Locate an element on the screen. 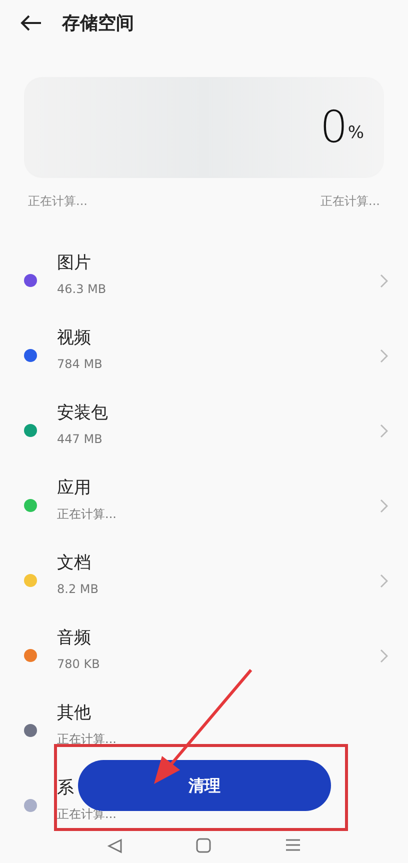 The image size is (408, 863). category-name: 视频 is located at coordinates (74, 338).